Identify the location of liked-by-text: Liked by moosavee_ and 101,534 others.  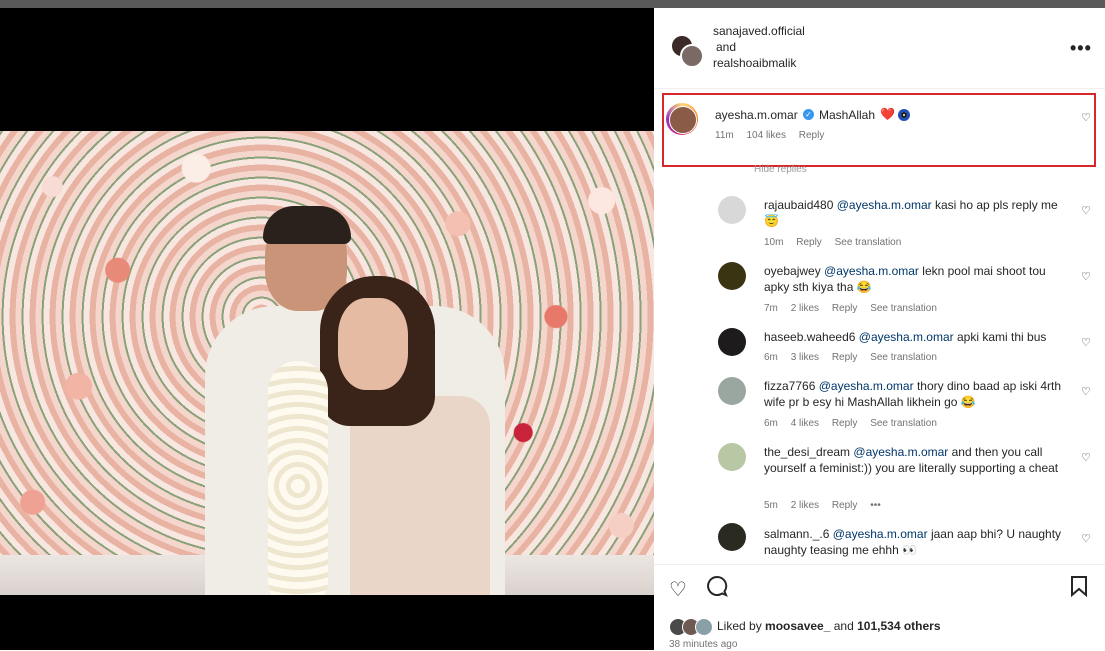
(829, 626).